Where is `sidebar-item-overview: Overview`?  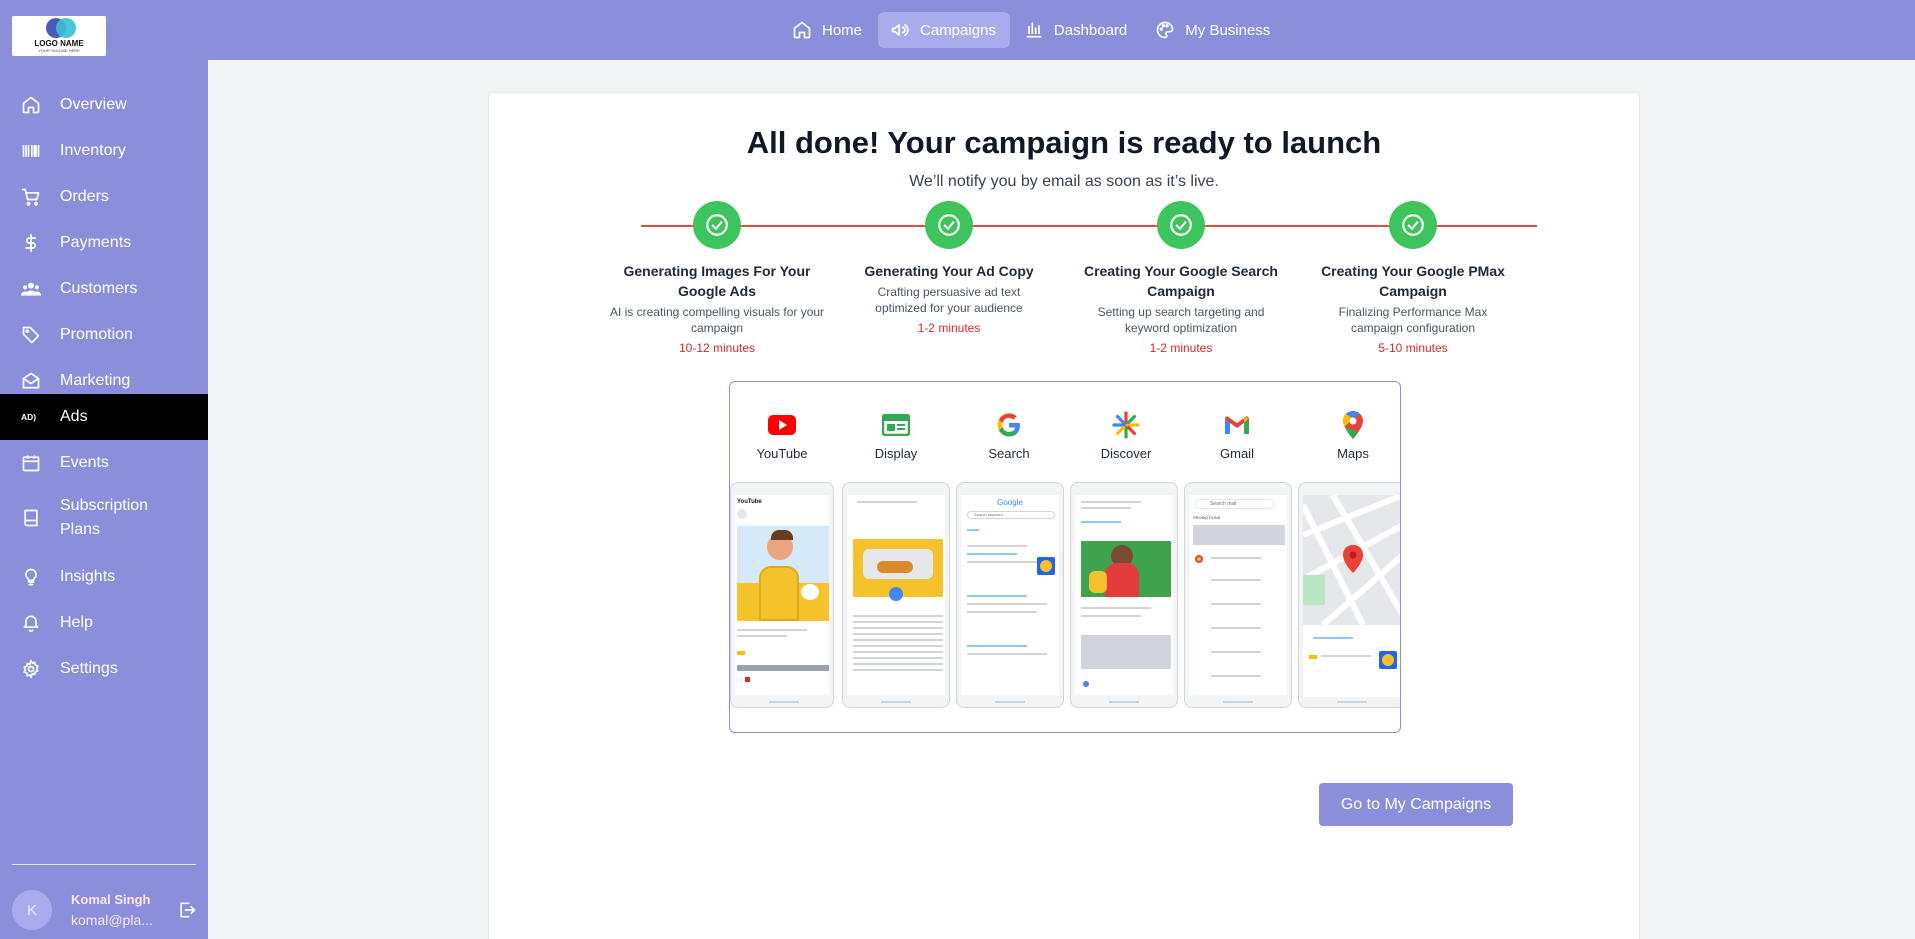
sidebar-item-overview: Overview is located at coordinates (104, 105).